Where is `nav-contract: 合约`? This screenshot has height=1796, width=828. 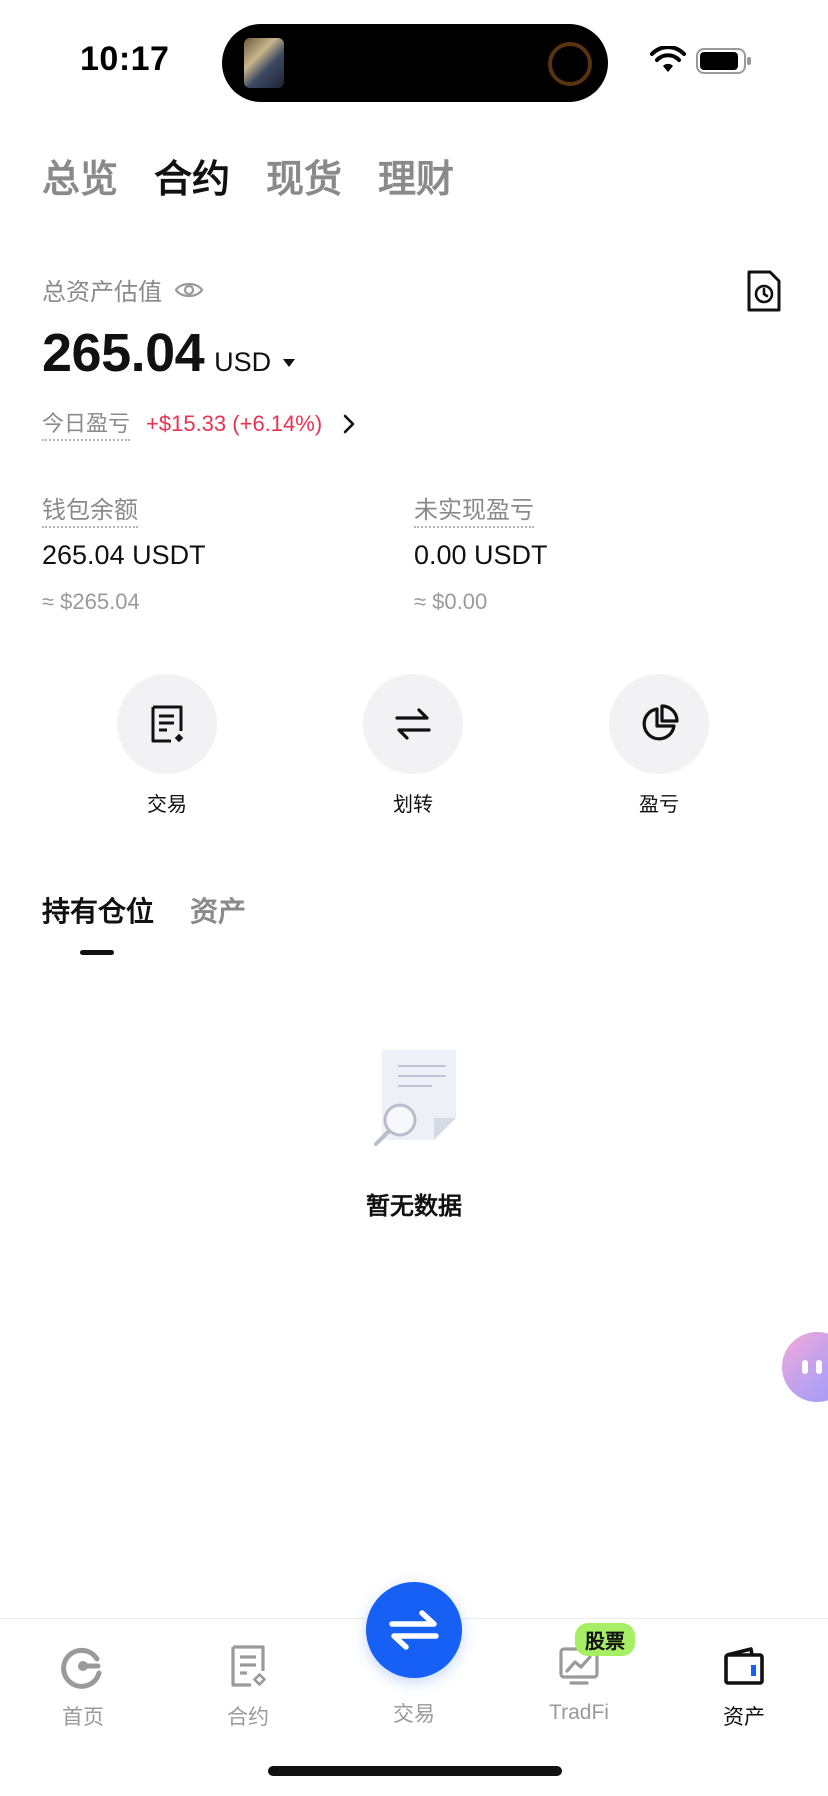 nav-contract: 合约 is located at coordinates (248, 1687).